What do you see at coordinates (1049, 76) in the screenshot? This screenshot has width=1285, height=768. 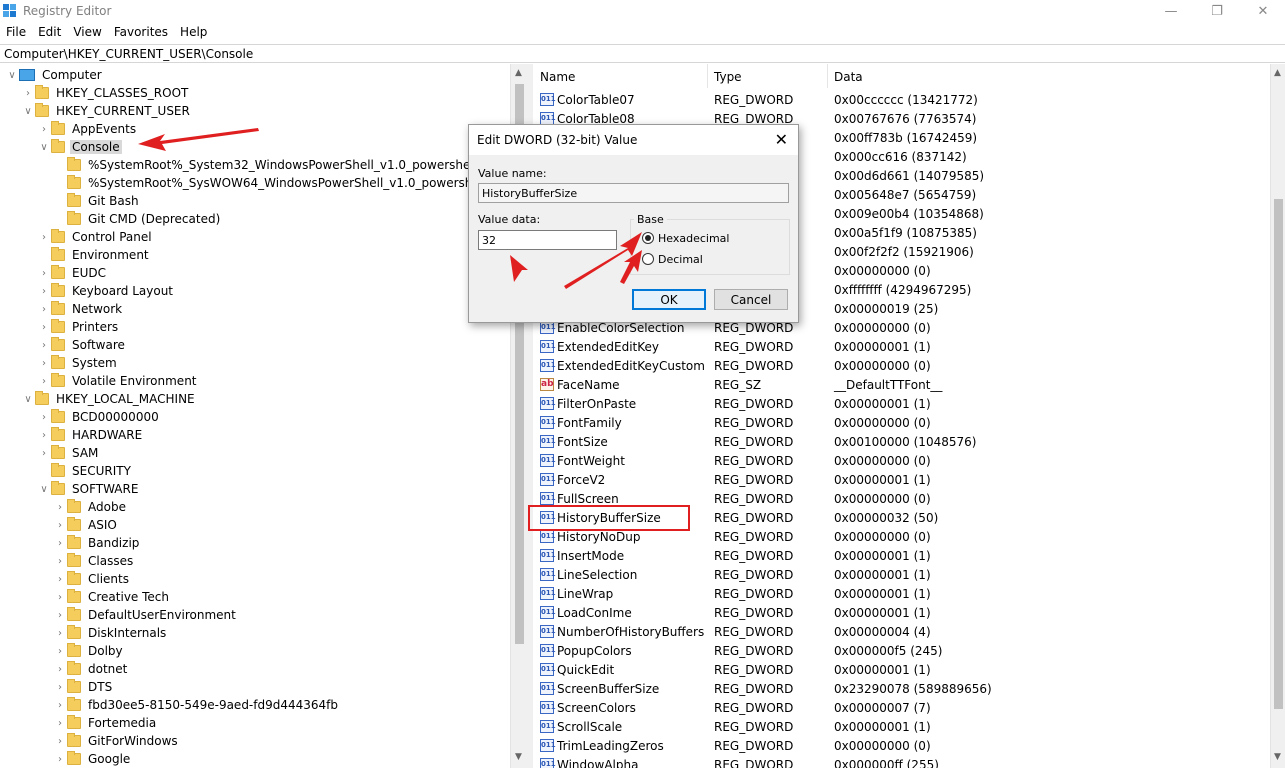 I see `column-data-header: Data` at bounding box center [1049, 76].